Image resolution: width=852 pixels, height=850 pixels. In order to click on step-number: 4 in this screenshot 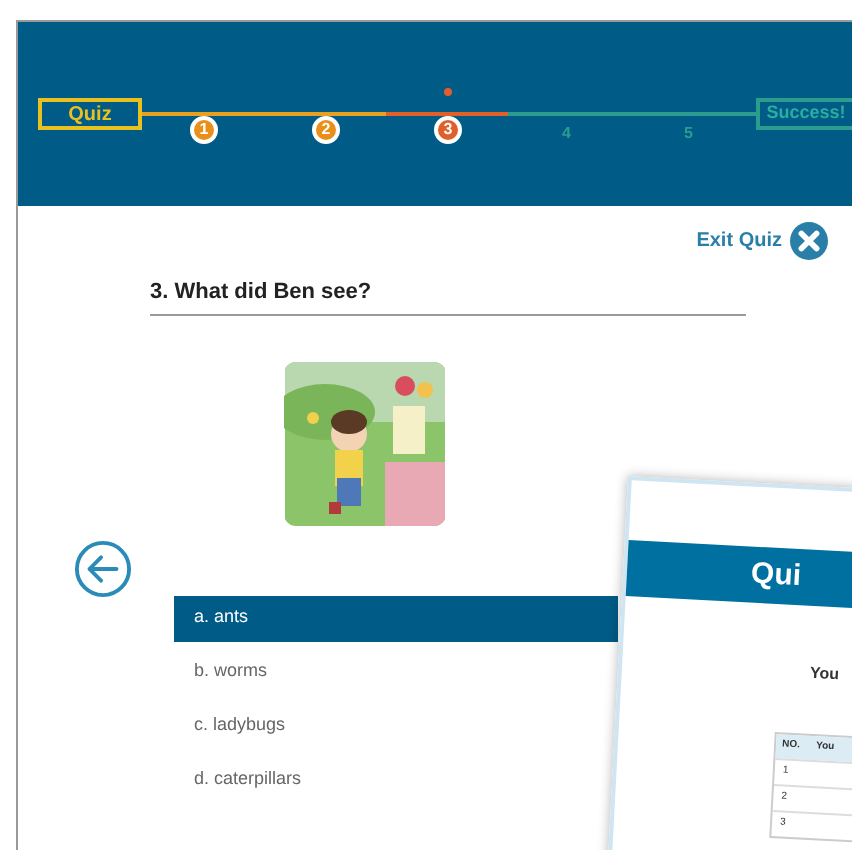, I will do `click(566, 134)`.